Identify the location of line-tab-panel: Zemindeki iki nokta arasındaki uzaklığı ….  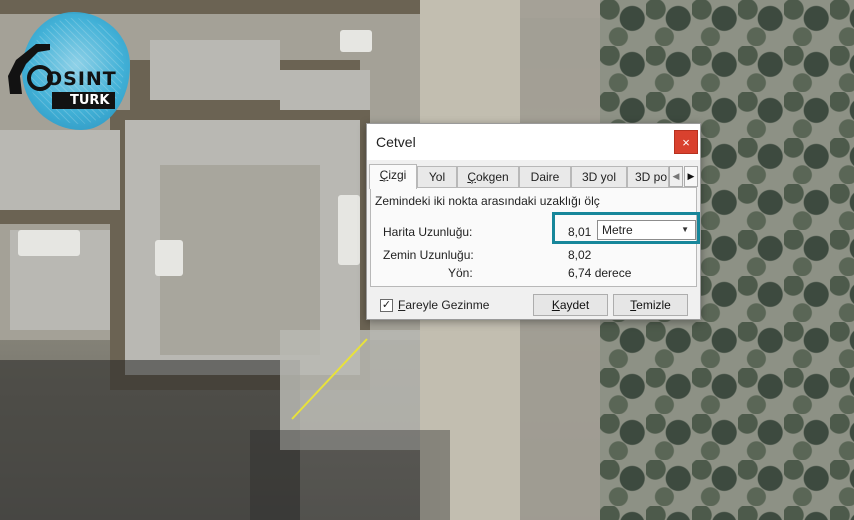
(535, 237).